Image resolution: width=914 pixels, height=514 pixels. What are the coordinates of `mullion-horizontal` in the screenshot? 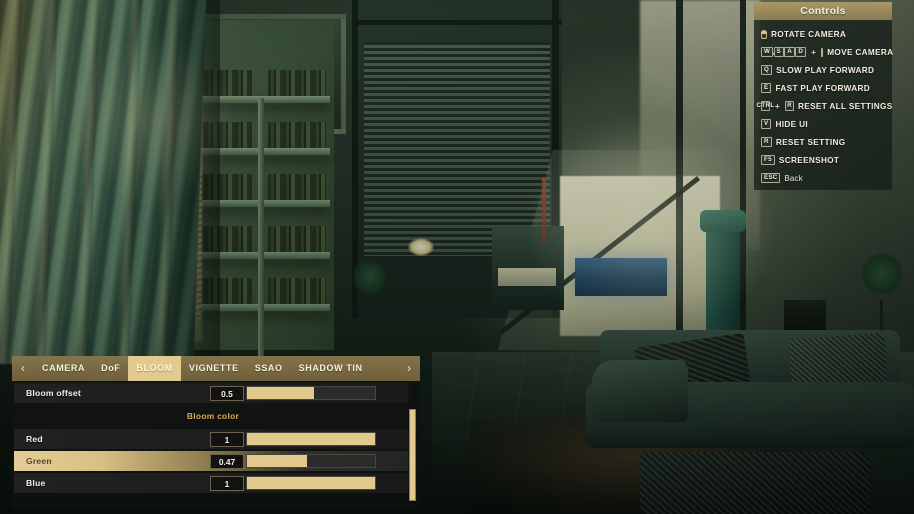 It's located at (457, 22).